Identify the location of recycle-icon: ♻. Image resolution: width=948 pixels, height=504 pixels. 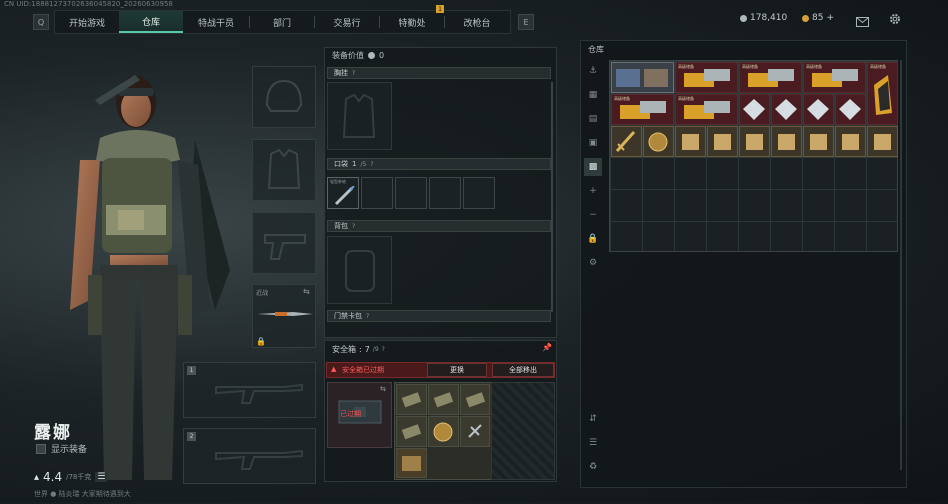
(593, 467).